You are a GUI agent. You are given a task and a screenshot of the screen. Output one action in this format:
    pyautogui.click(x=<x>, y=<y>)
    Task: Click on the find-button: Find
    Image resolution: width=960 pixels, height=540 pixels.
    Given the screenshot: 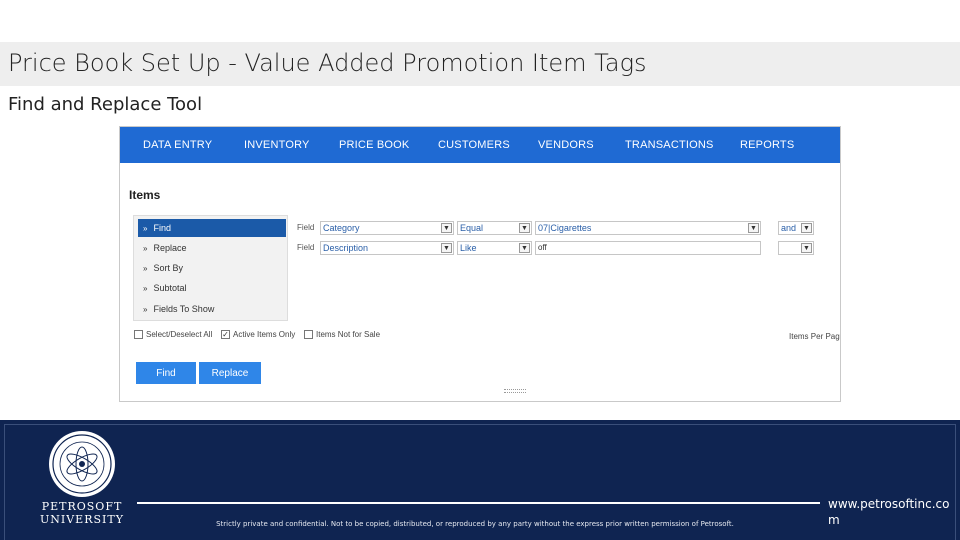 What is the action you would take?
    pyautogui.click(x=166, y=373)
    